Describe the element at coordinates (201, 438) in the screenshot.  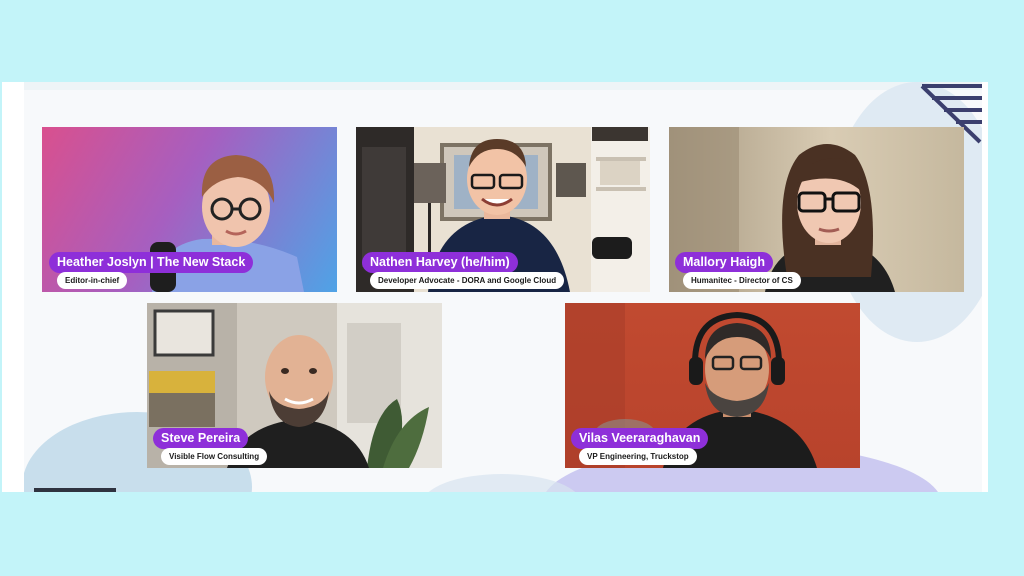
I see `participant-name-label: Steve Pereira` at that location.